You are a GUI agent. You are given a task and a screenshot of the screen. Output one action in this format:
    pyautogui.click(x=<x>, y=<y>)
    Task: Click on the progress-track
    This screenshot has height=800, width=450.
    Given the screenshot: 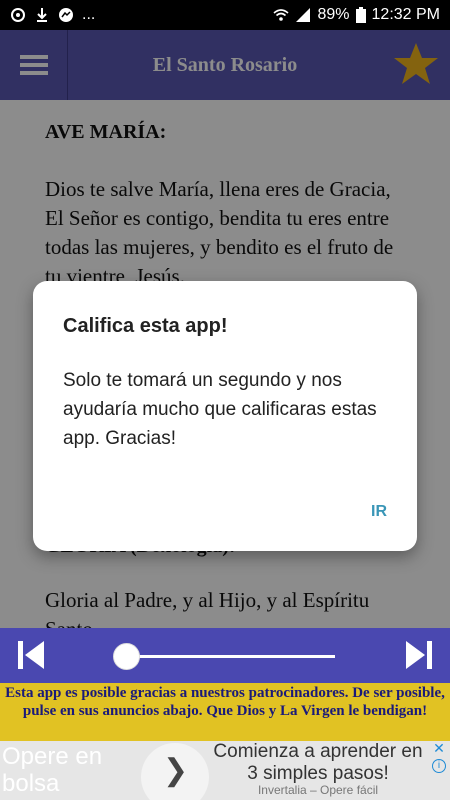 What is the action you would take?
    pyautogui.click(x=227, y=656)
    